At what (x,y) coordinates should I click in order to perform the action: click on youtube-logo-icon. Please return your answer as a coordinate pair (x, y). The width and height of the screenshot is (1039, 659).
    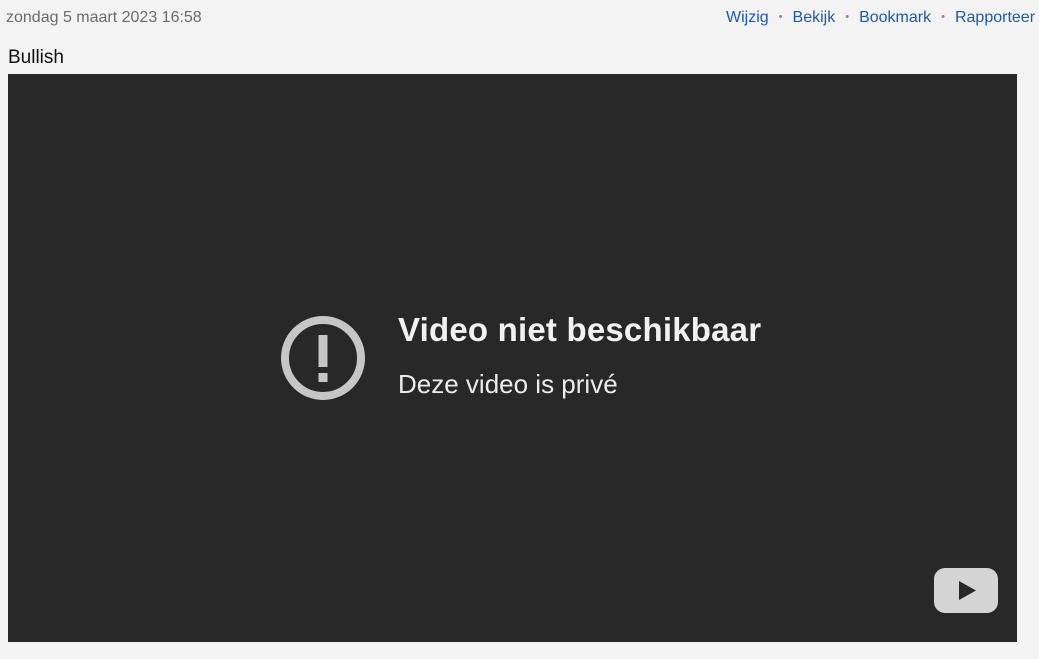
    Looking at the image, I should click on (966, 590).